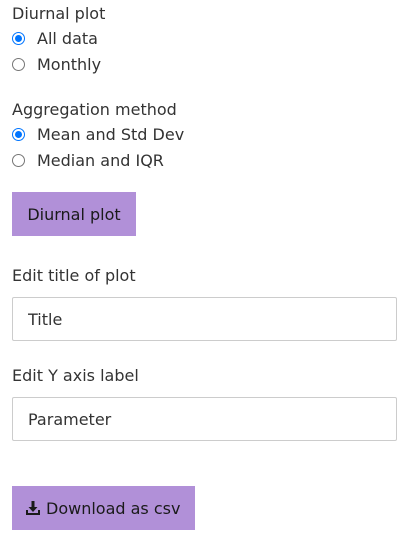 This screenshot has width=407, height=539. Describe the element at coordinates (113, 508) in the screenshot. I see `download-csv-label: Download as csv` at that location.